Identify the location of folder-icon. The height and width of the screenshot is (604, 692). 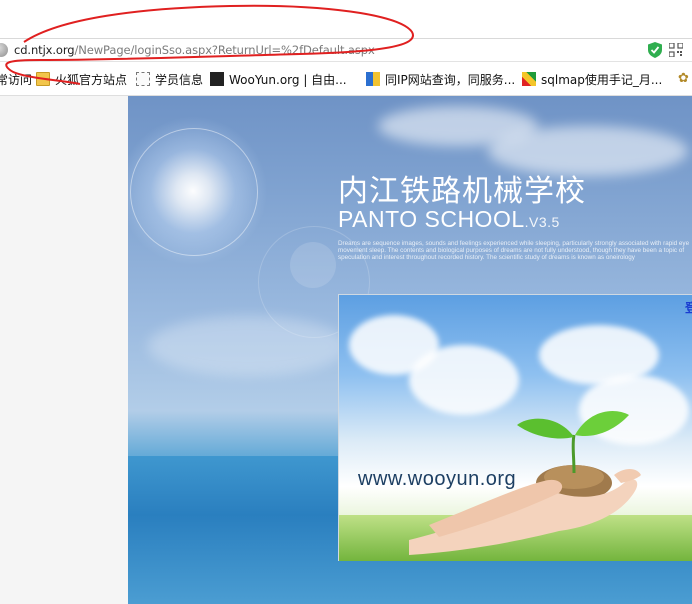
(43, 79).